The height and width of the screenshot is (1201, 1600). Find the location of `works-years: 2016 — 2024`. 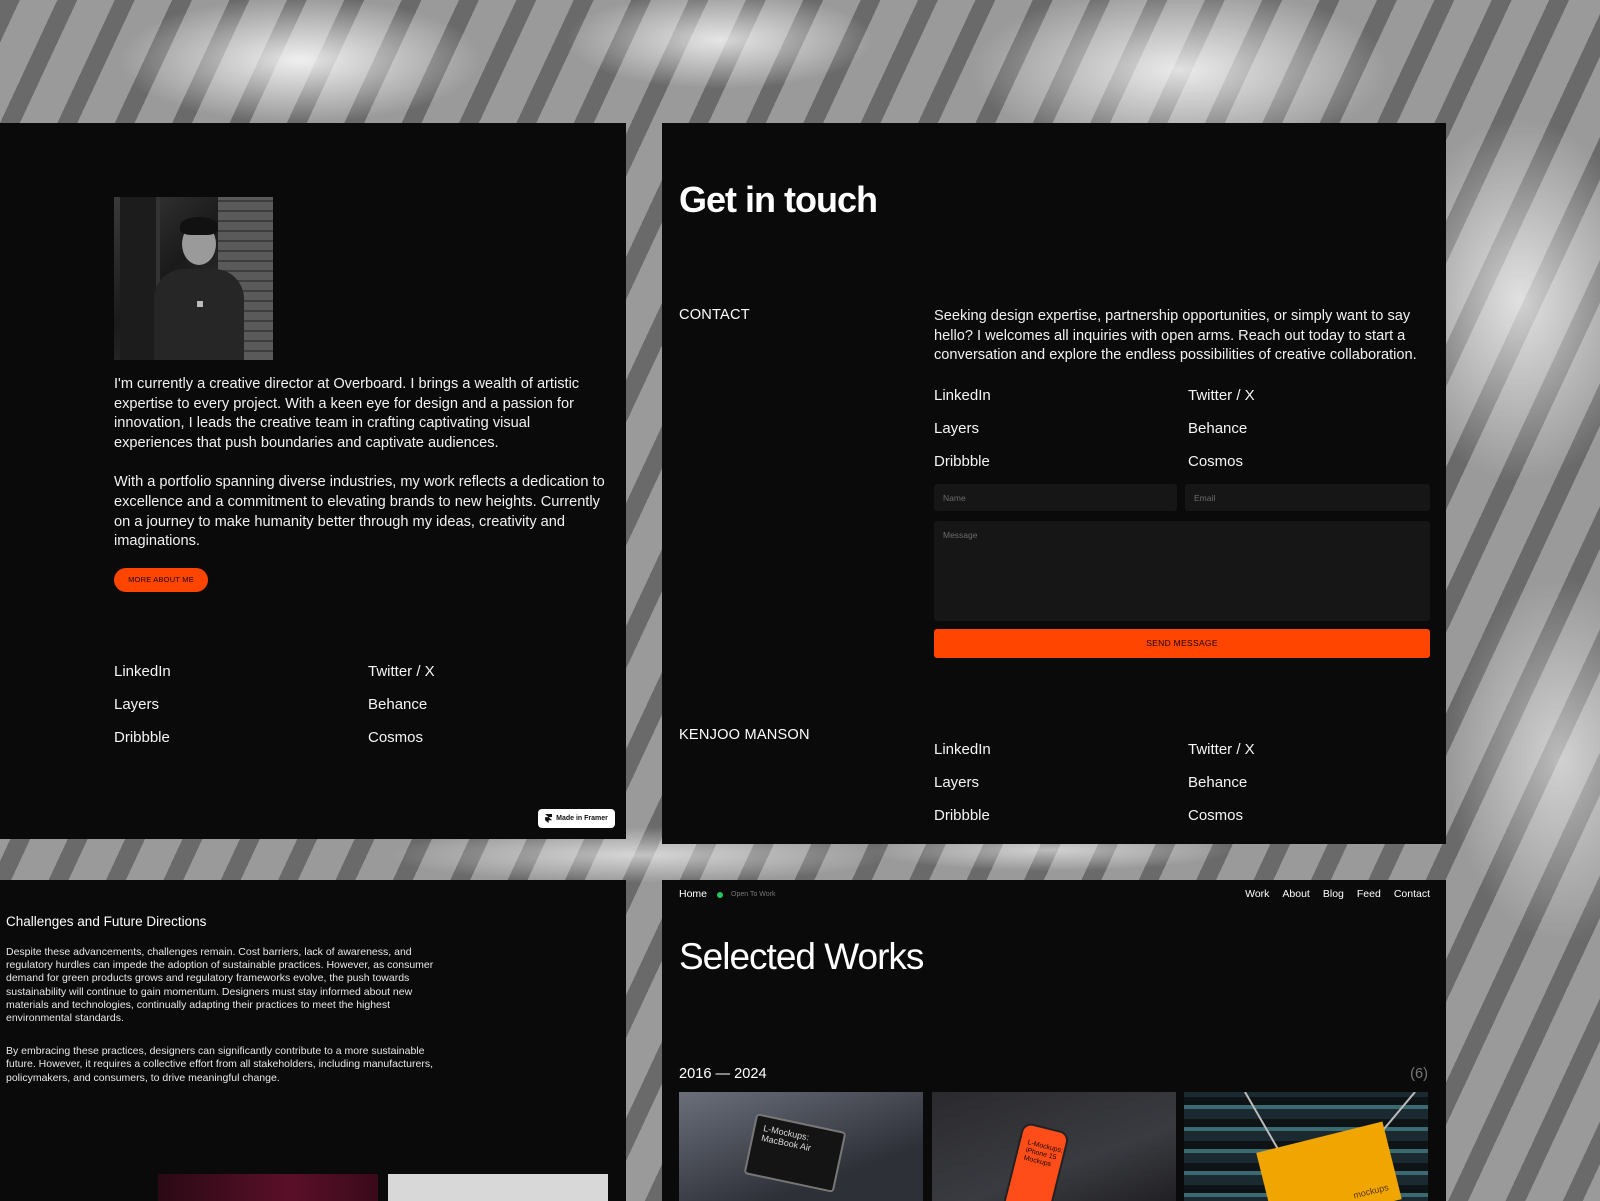

works-years: 2016 — 2024 is located at coordinates (723, 1074).